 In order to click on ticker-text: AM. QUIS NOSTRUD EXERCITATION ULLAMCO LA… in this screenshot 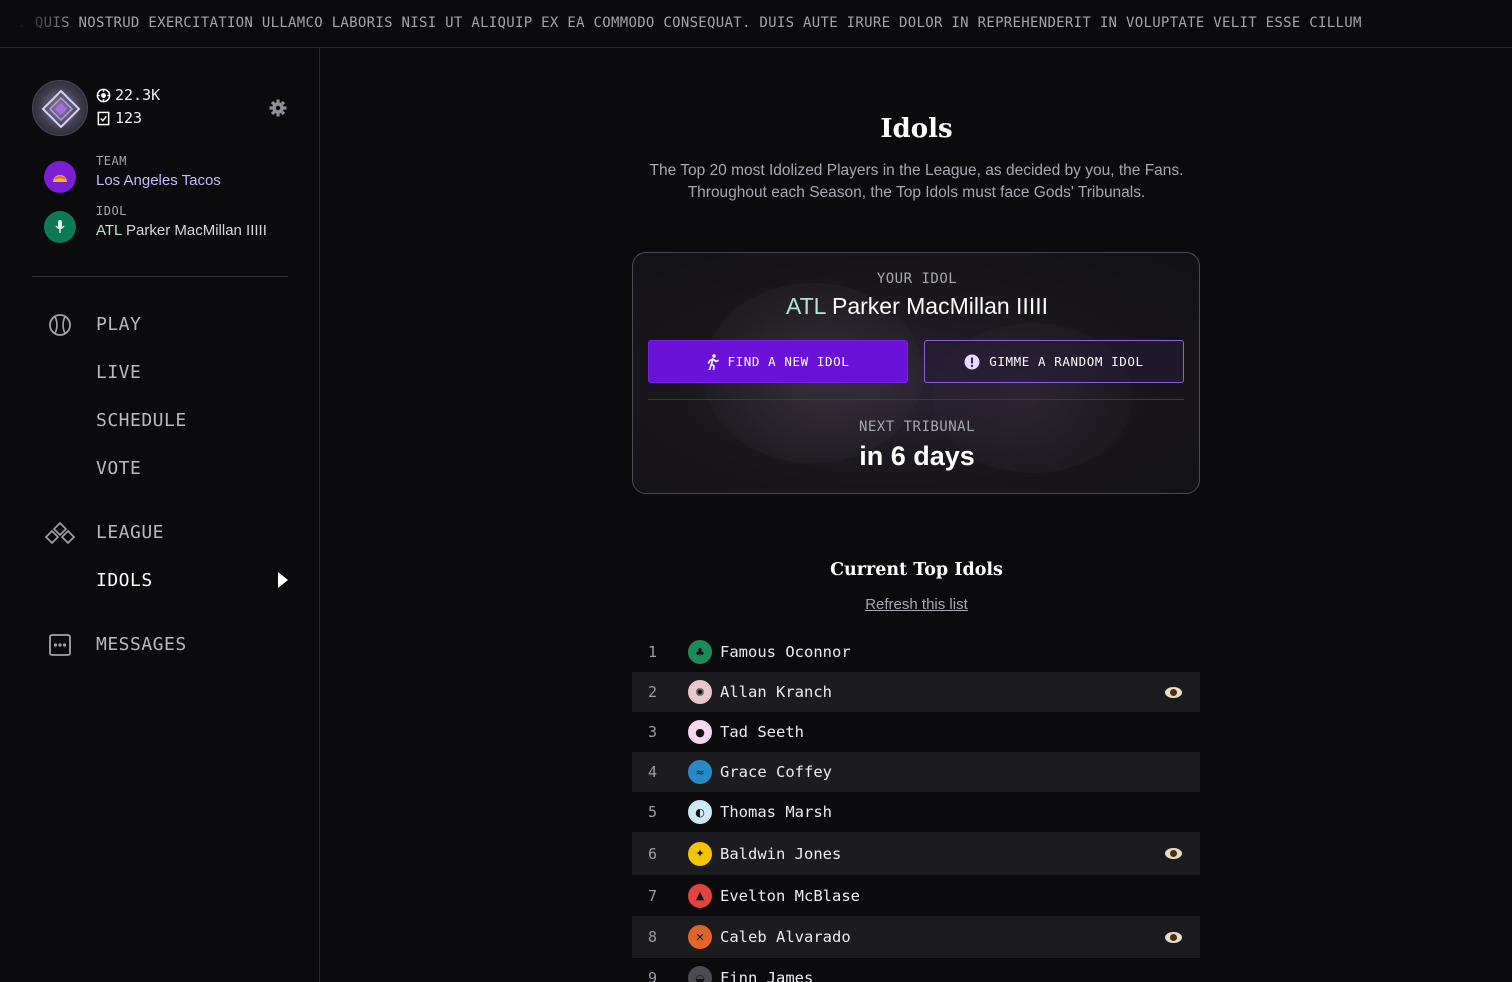, I will do `click(681, 23)`.